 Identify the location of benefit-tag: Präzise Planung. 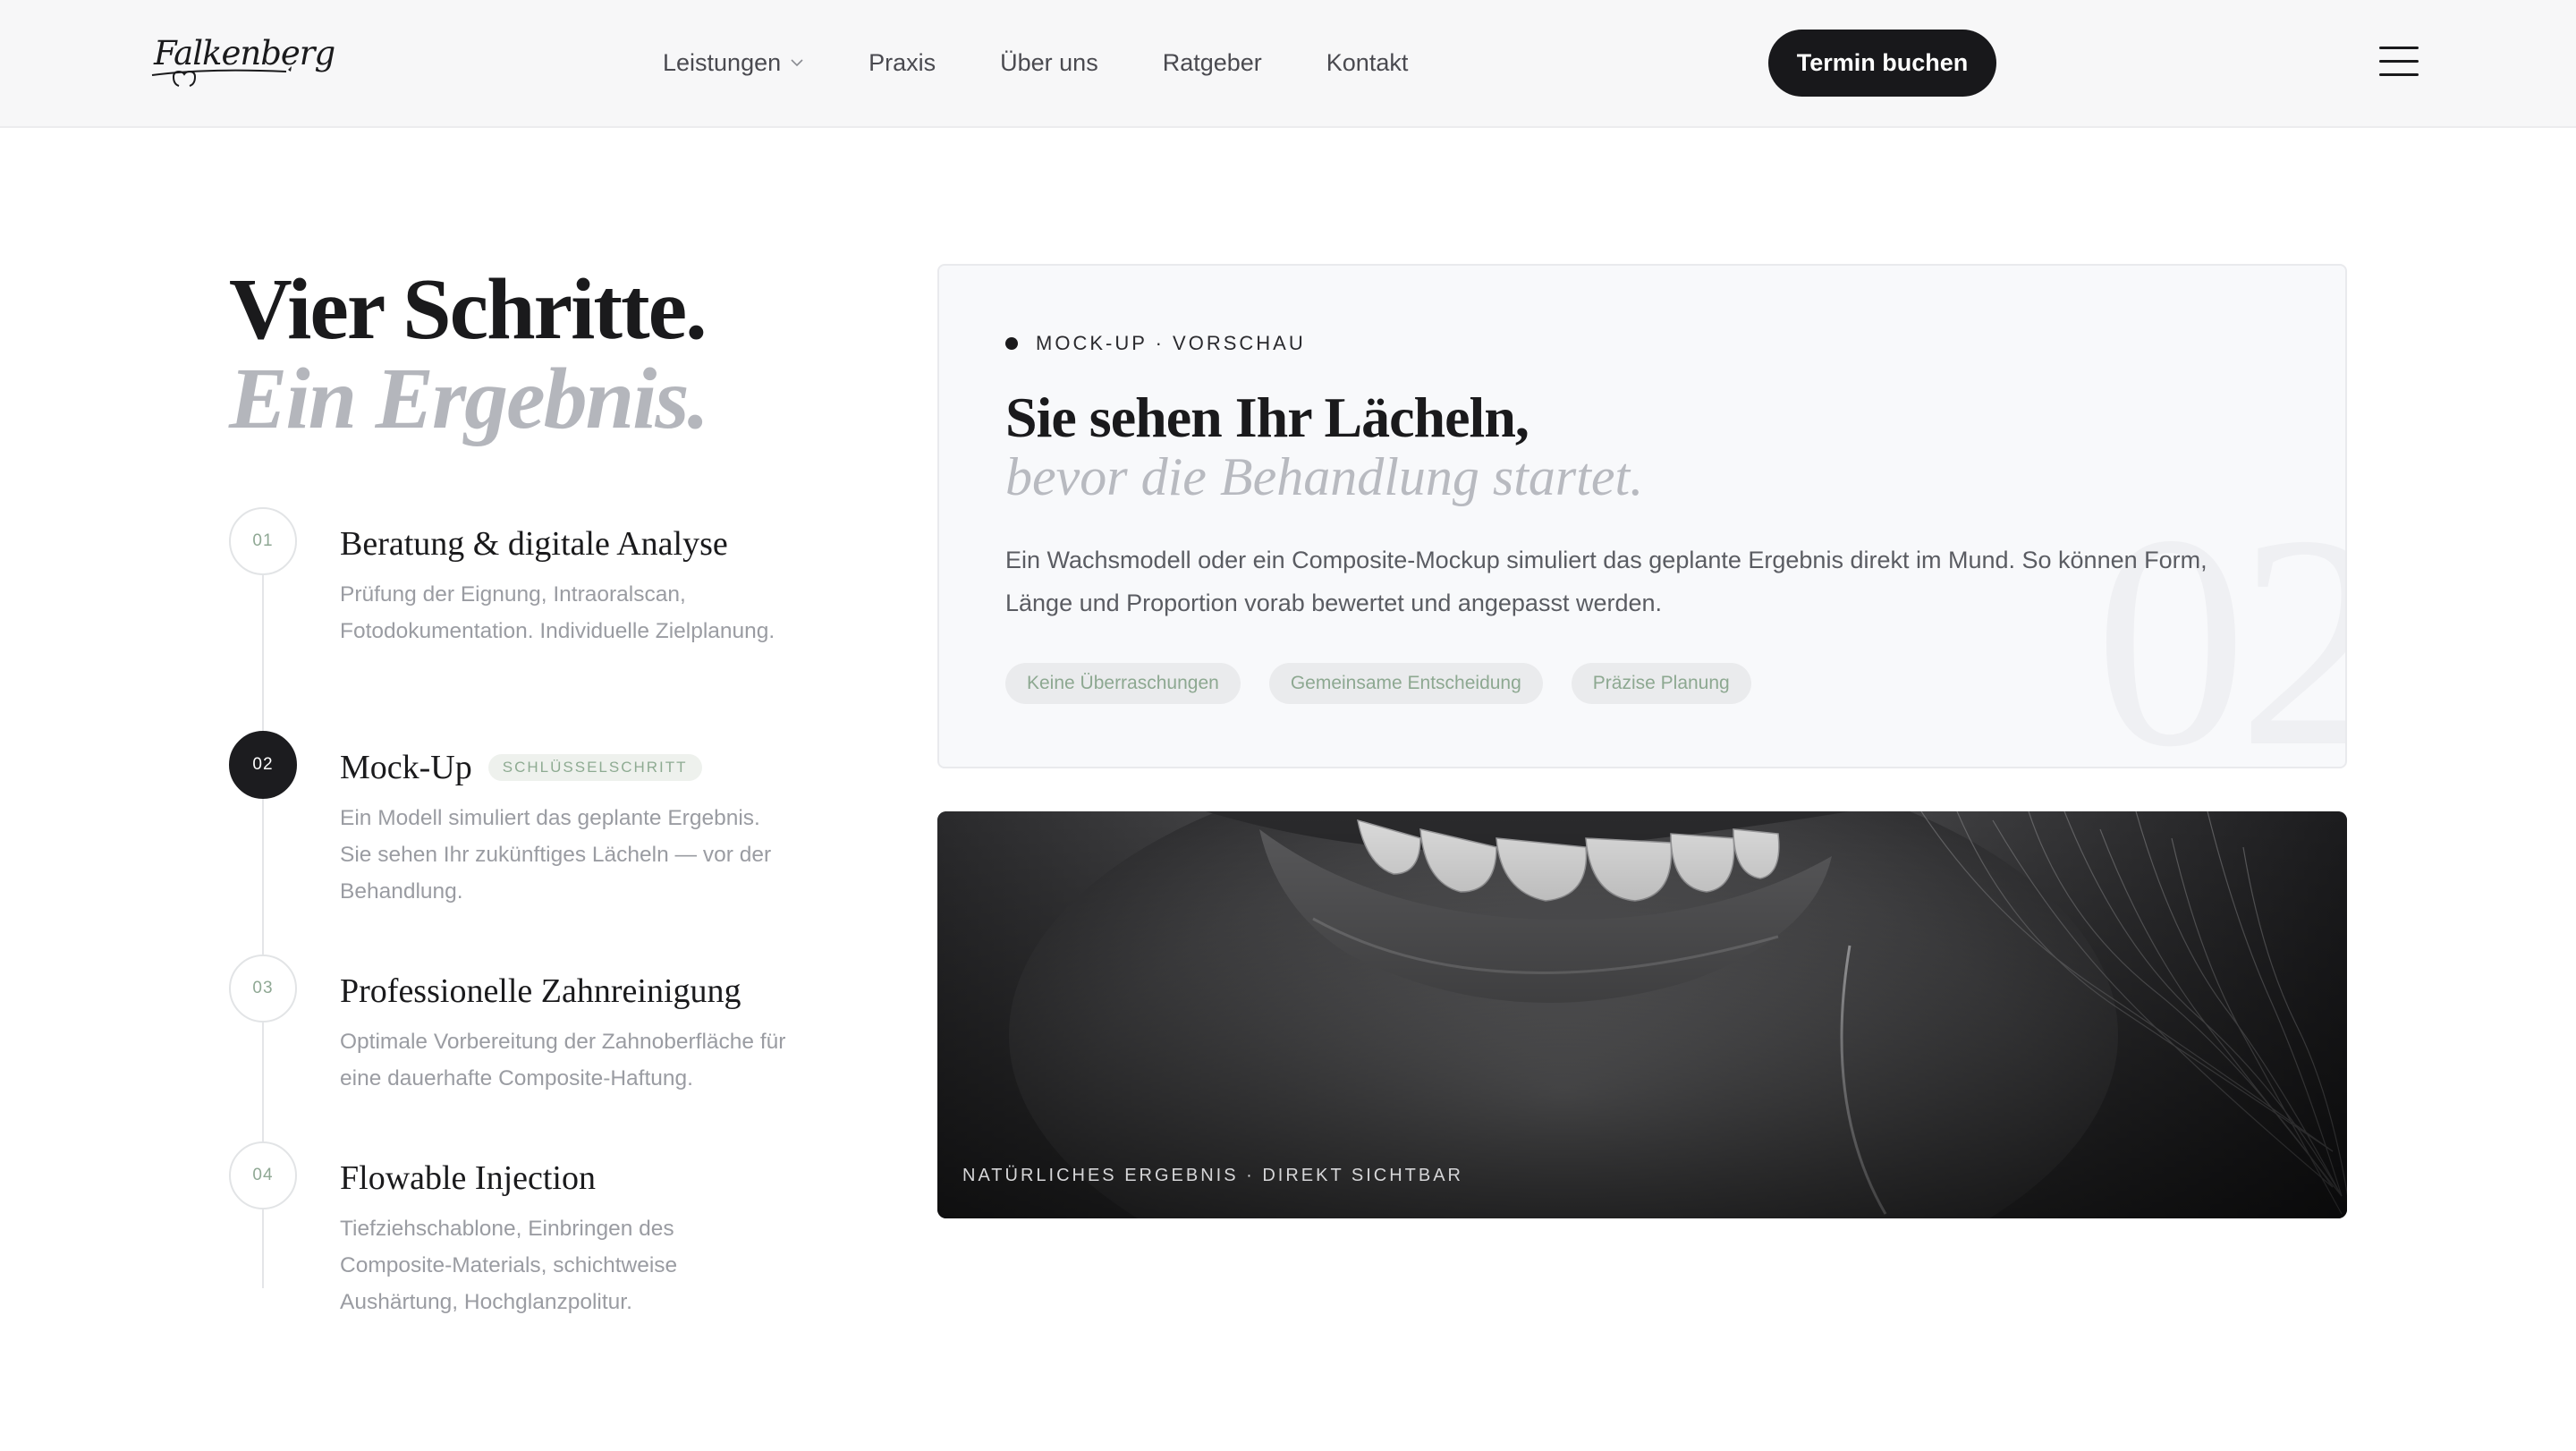
(1661, 683).